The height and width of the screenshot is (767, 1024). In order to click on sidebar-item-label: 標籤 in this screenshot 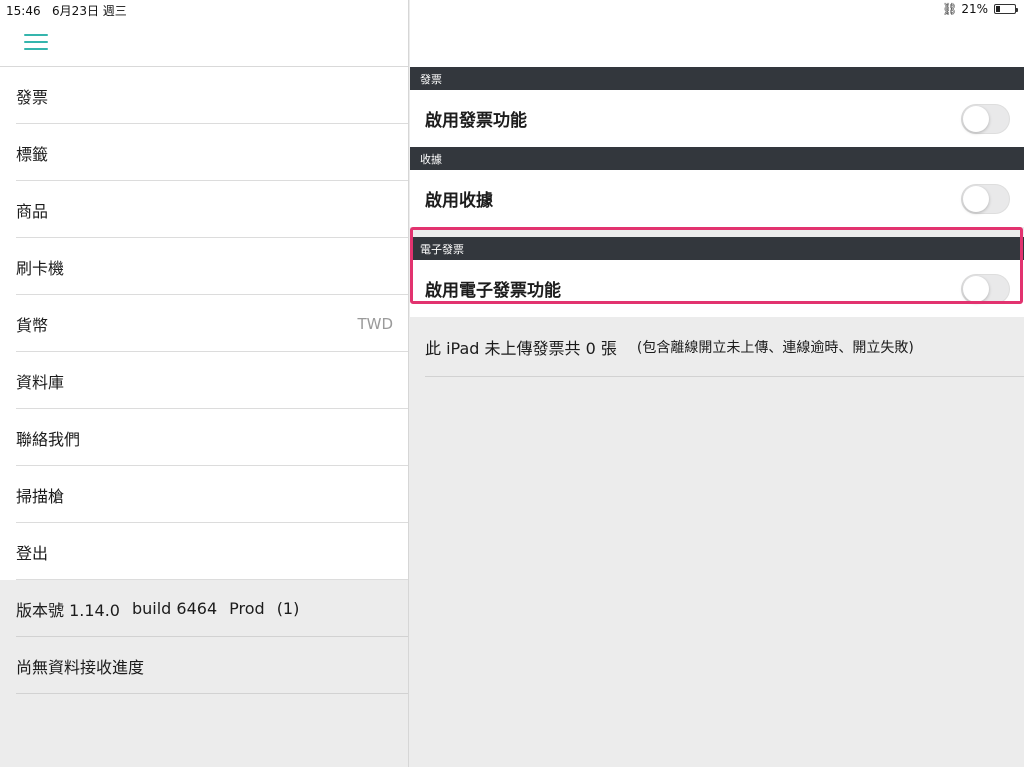, I will do `click(32, 154)`.